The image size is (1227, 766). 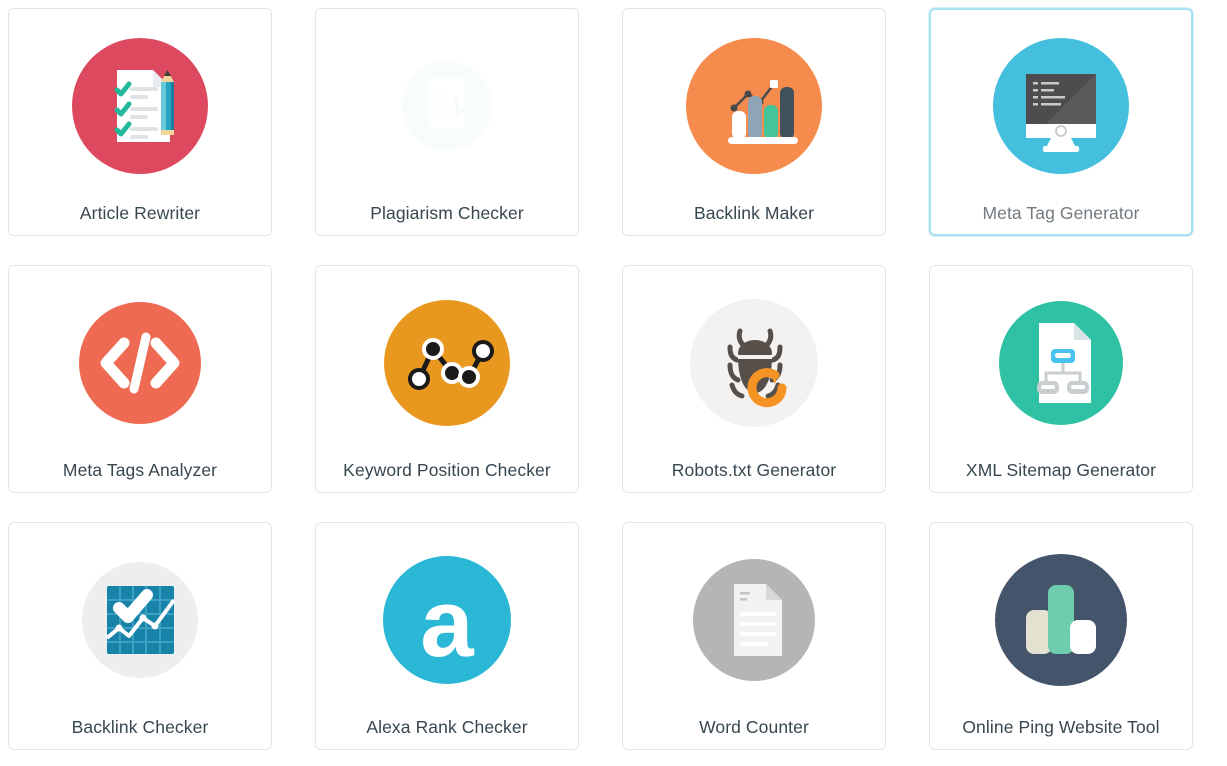 What do you see at coordinates (140, 727) in the screenshot?
I see `tool-label: Backlink Checker` at bounding box center [140, 727].